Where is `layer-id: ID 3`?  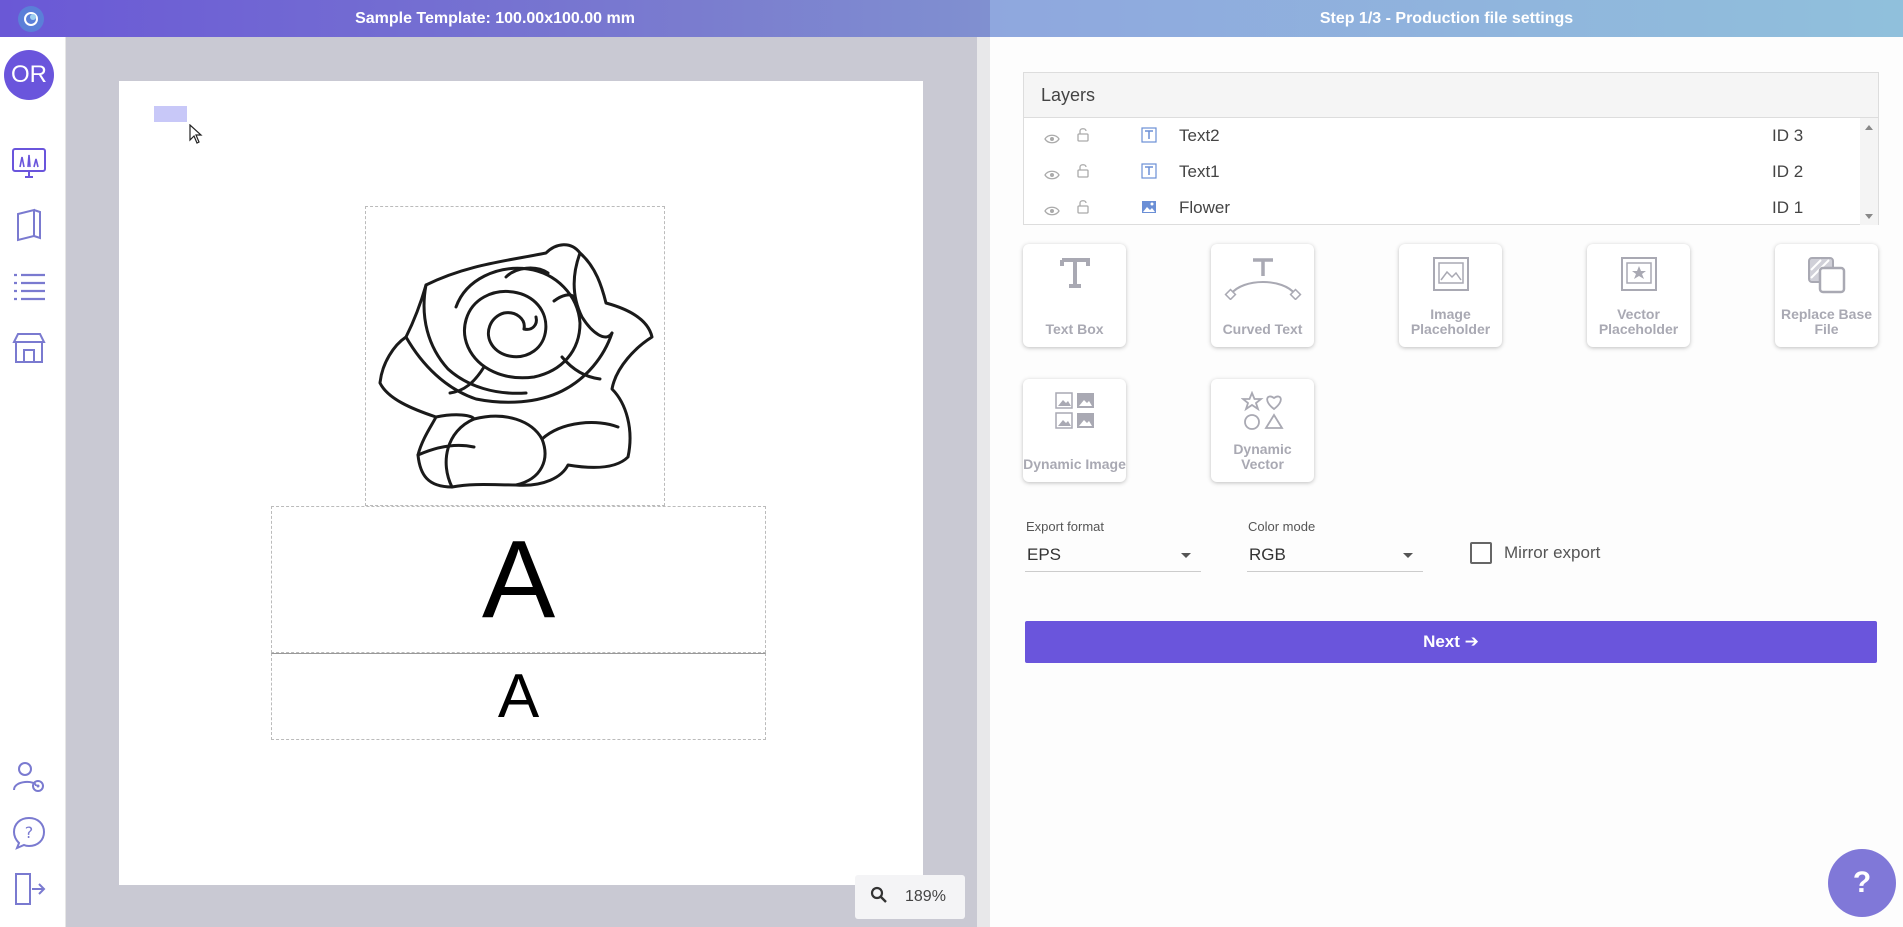
layer-id: ID 3 is located at coordinates (1788, 135).